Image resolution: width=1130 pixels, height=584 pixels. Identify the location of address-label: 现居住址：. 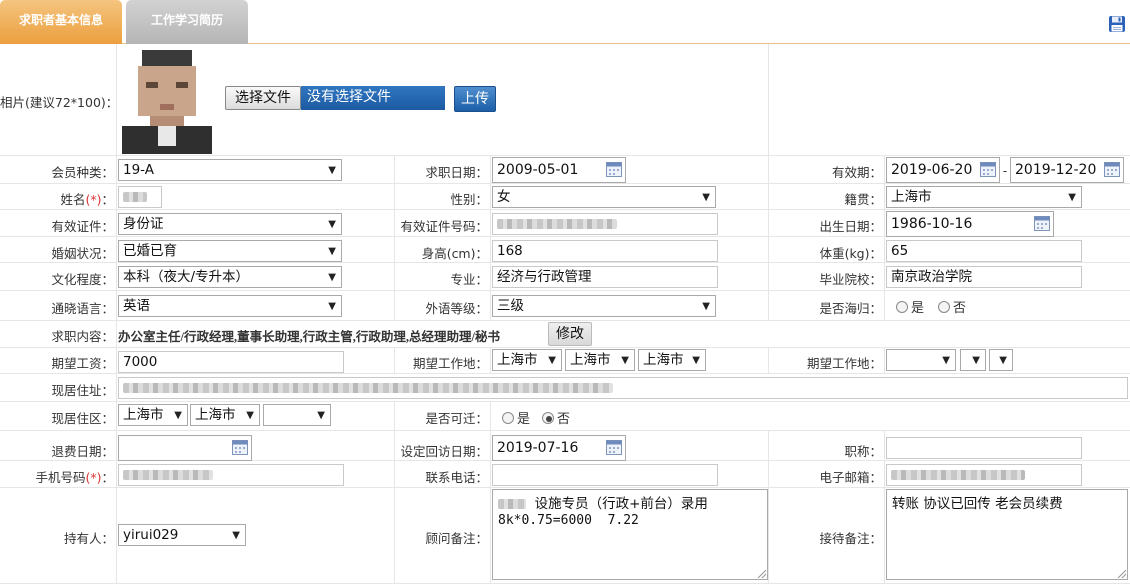
(82, 390).